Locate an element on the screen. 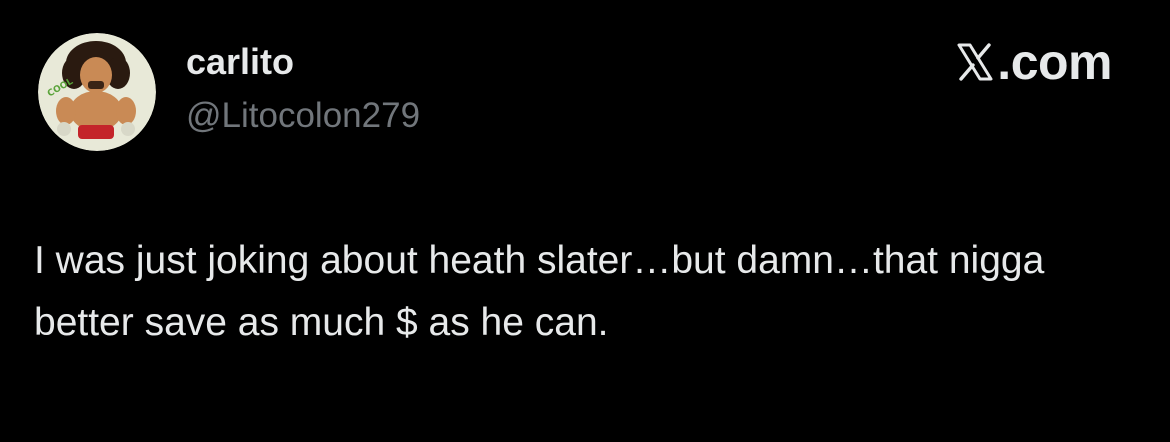 This screenshot has width=1170, height=442. avatar: COOL is located at coordinates (97, 92).